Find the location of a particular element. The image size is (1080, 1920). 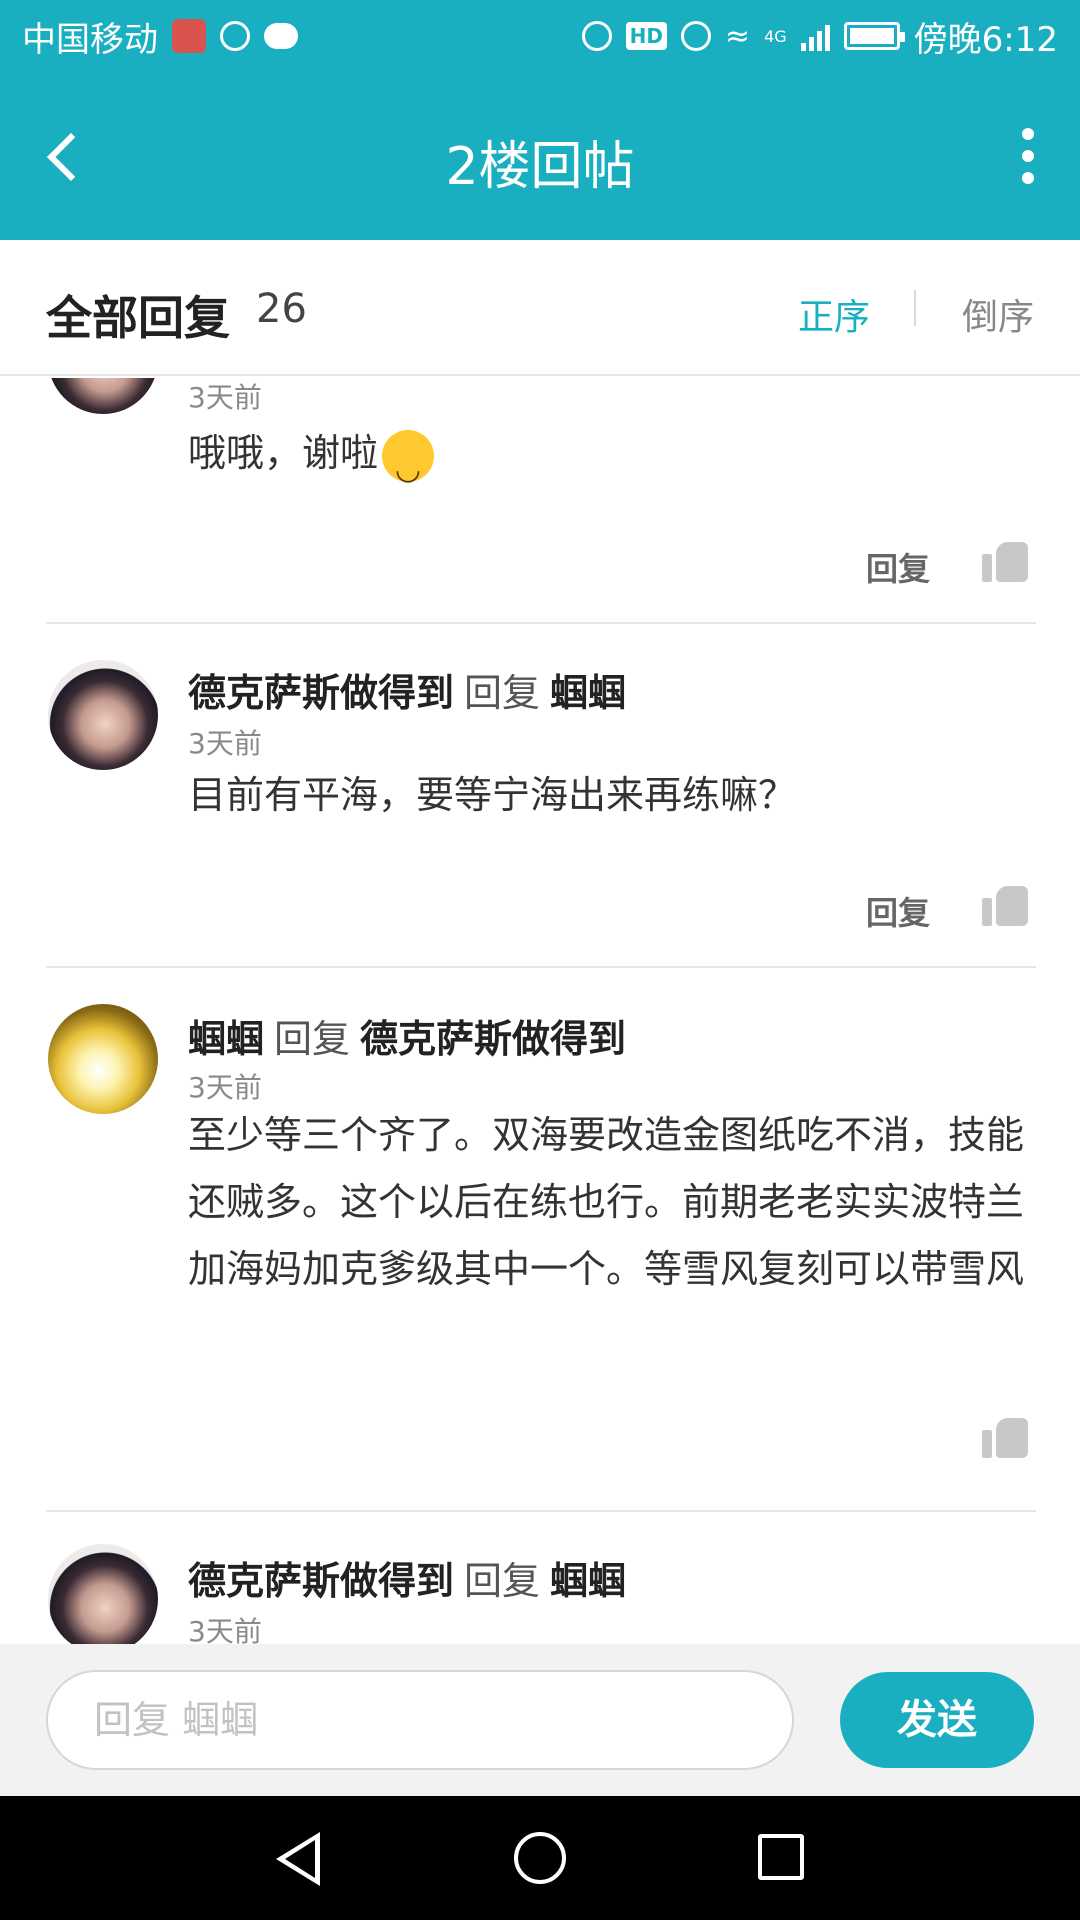

nav-back-icon is located at coordinates (300, 1859).